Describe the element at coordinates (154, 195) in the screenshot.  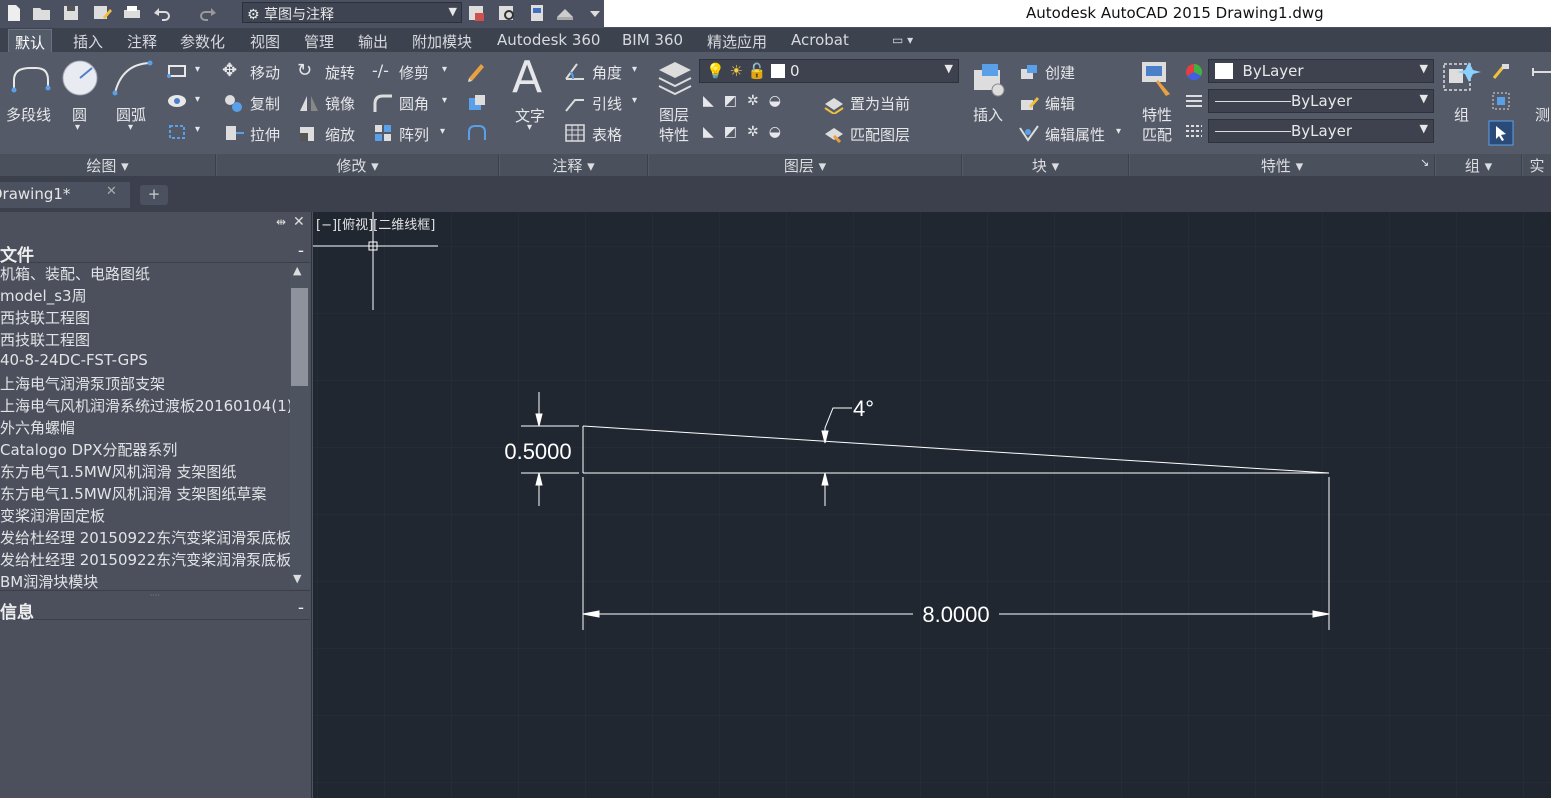
I see `new-tab-button: +` at that location.